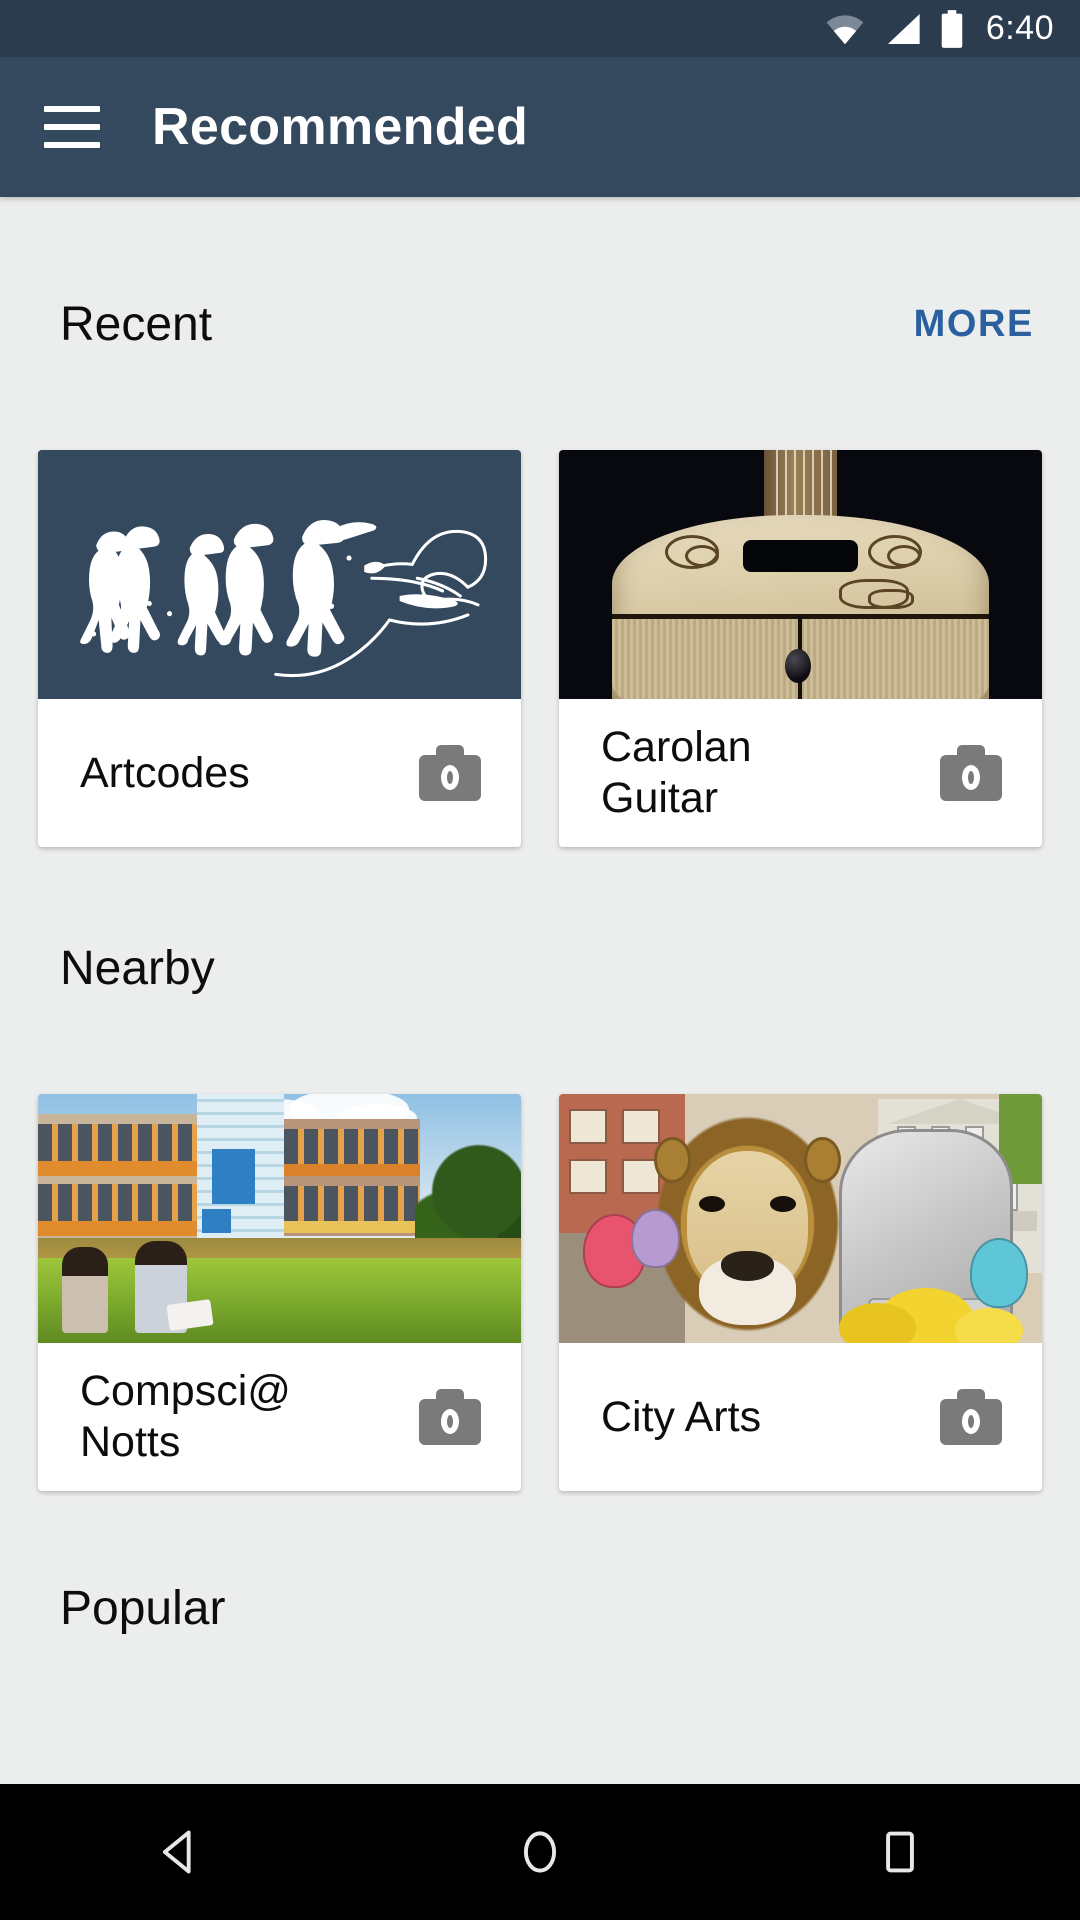 This screenshot has height=1920, width=1080. Describe the element at coordinates (137, 968) in the screenshot. I see `section-title: Nearby` at that location.